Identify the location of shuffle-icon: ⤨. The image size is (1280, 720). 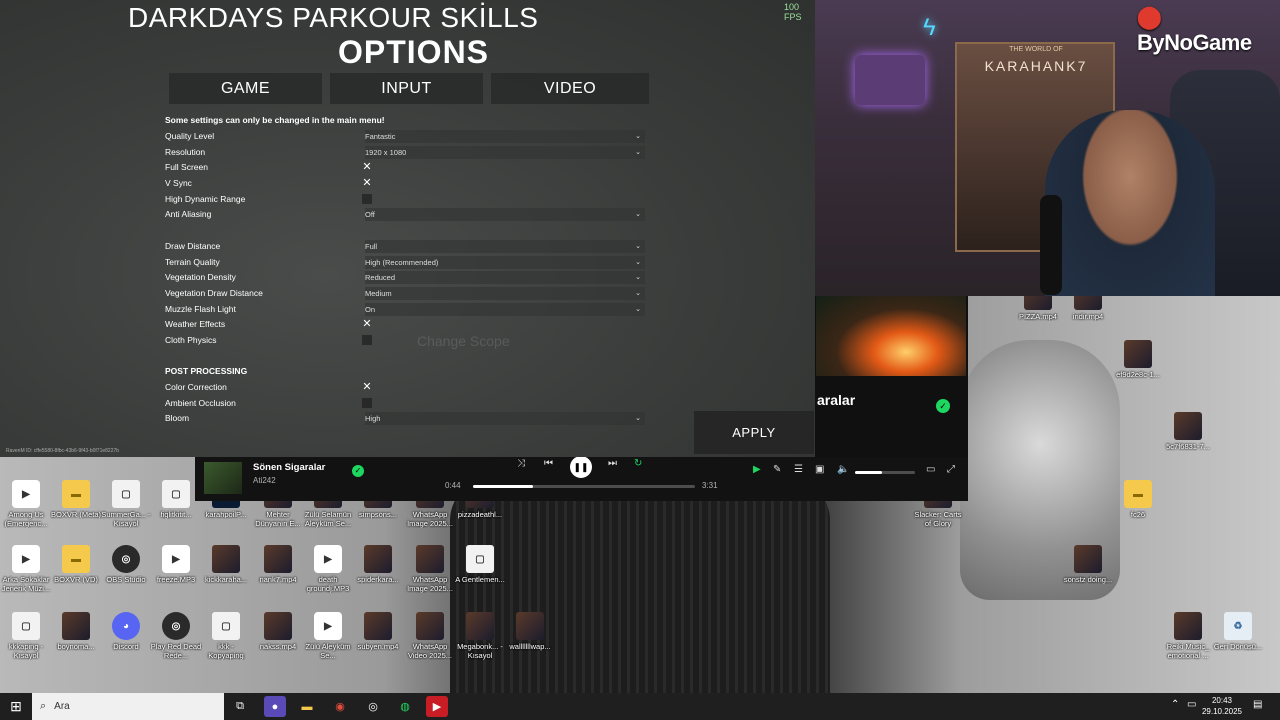
(521, 463).